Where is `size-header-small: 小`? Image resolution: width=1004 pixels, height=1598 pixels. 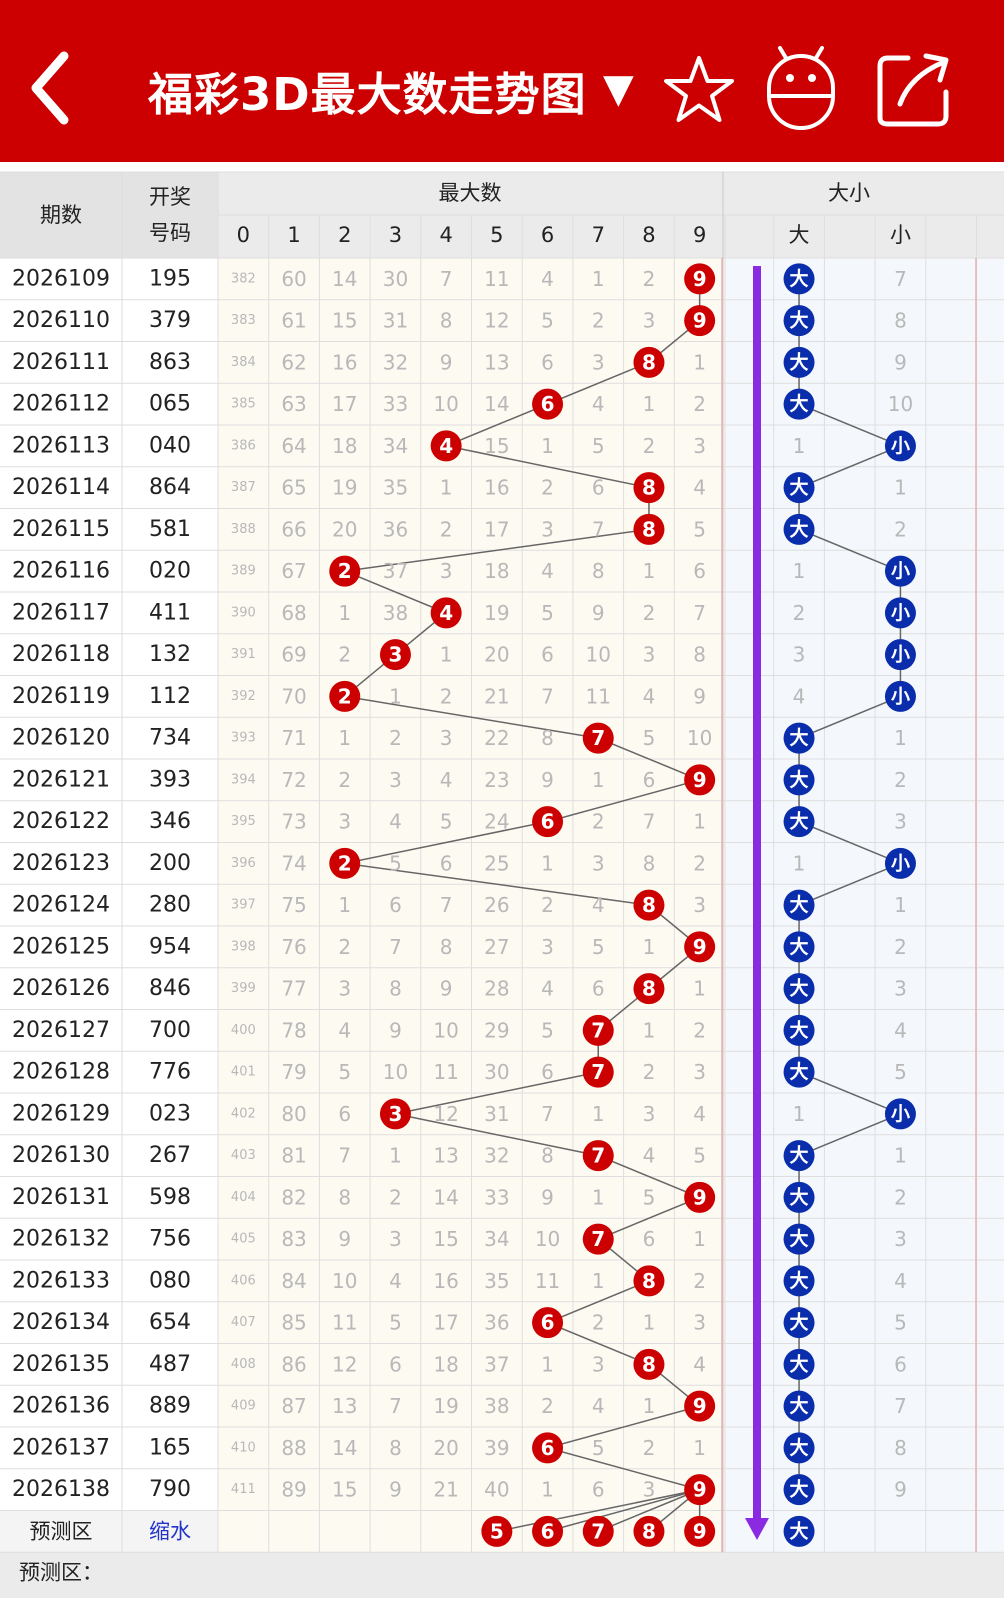 size-header-small: 小 is located at coordinates (900, 235).